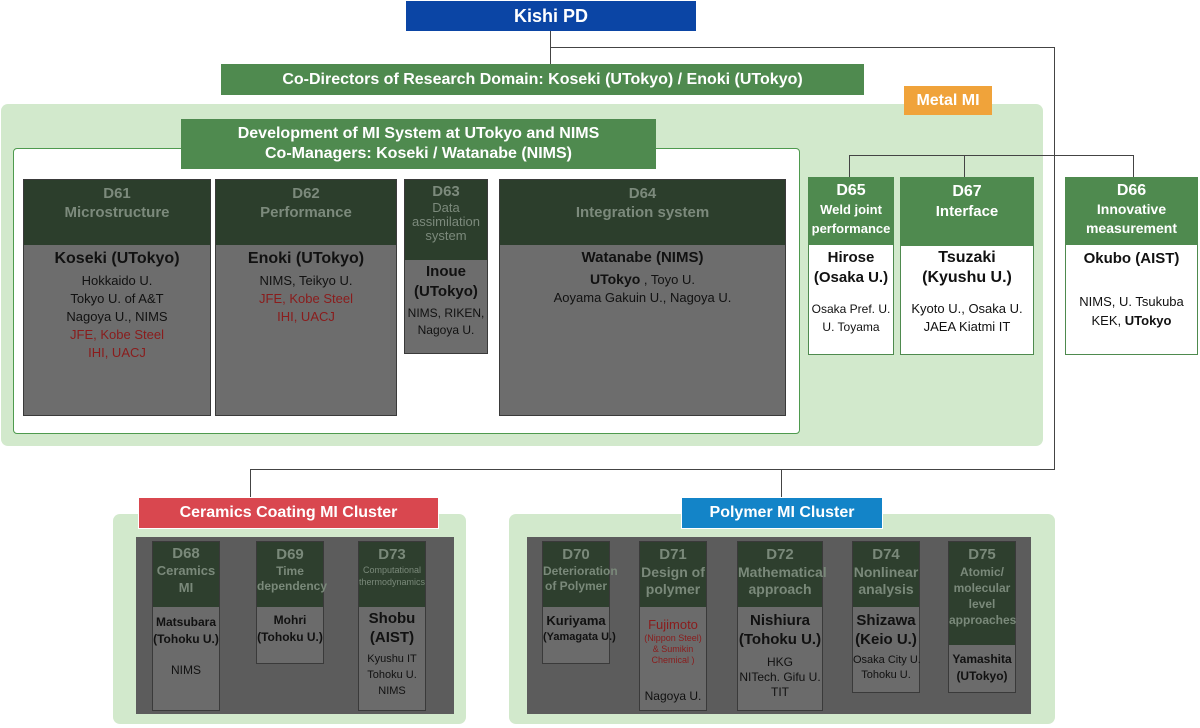 The width and height of the screenshot is (1200, 728). What do you see at coordinates (186, 570) in the screenshot?
I see `d68-title: Ceramics` at bounding box center [186, 570].